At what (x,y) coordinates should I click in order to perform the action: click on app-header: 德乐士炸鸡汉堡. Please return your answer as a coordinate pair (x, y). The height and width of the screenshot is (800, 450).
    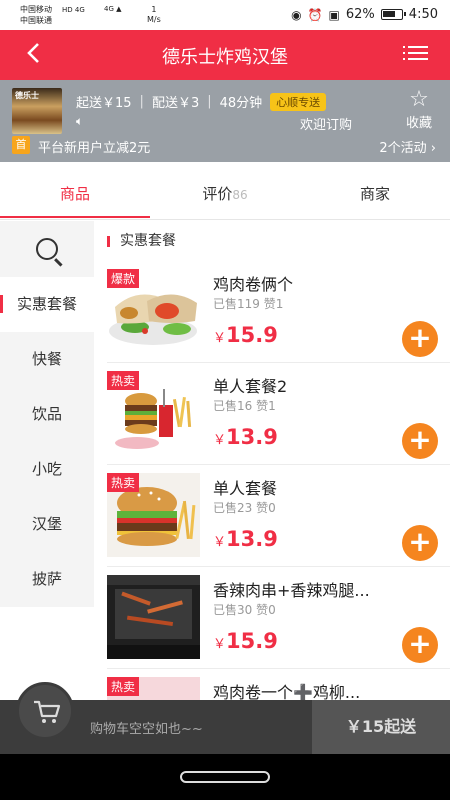
    Looking at the image, I should click on (225, 55).